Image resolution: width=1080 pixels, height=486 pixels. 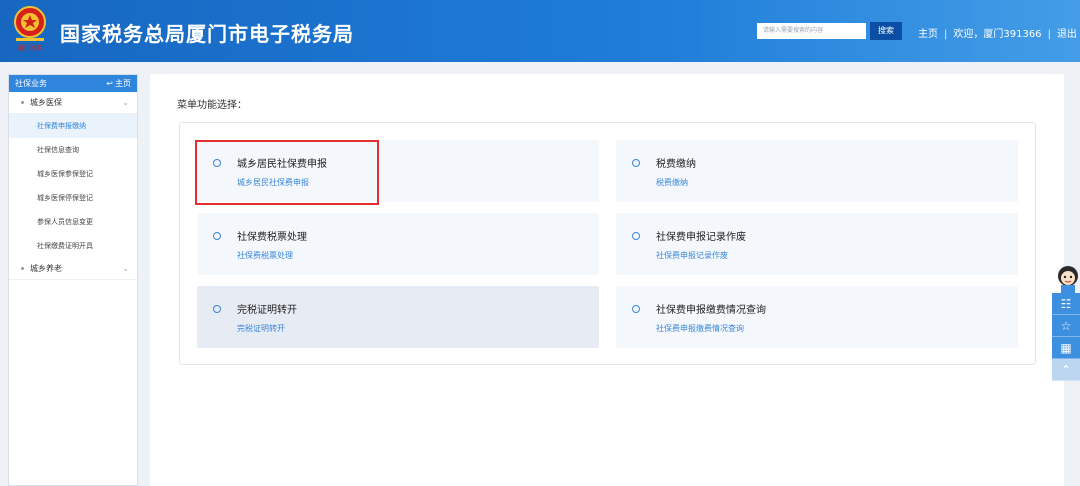 What do you see at coordinates (73, 83) in the screenshot?
I see `sidebar-header: 社保业务 ↩ 主页` at bounding box center [73, 83].